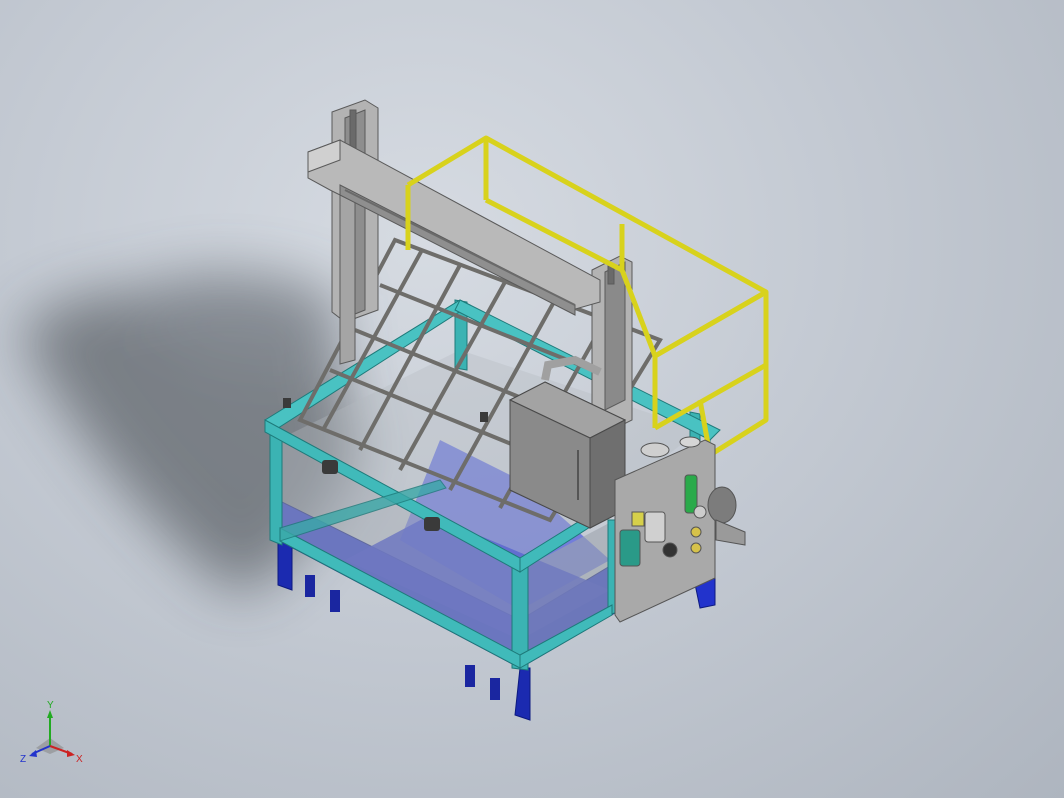  Describe the element at coordinates (51, 732) in the screenshot. I see `coordinate-triad: Y X Z` at that location.